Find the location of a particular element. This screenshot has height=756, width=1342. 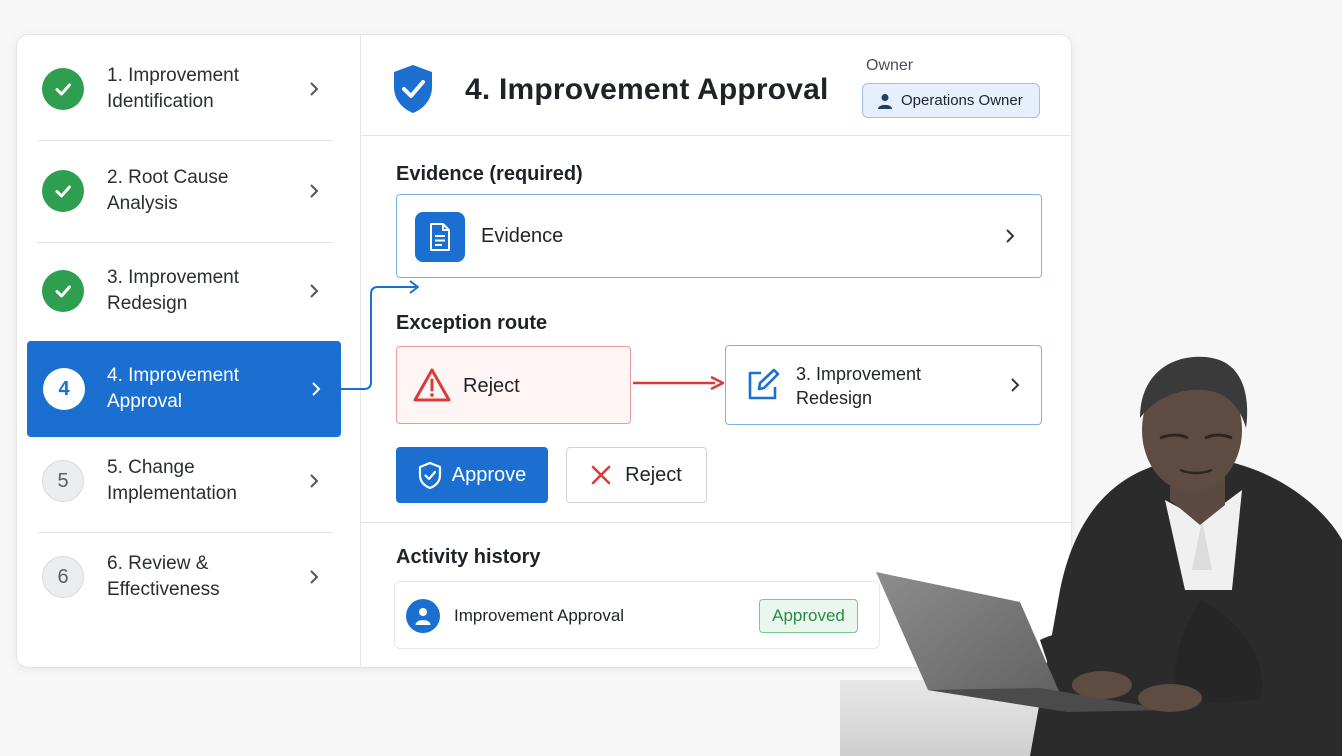

sidebar-step-6: 6 6. Review & Effectiveness is located at coordinates (185, 577).